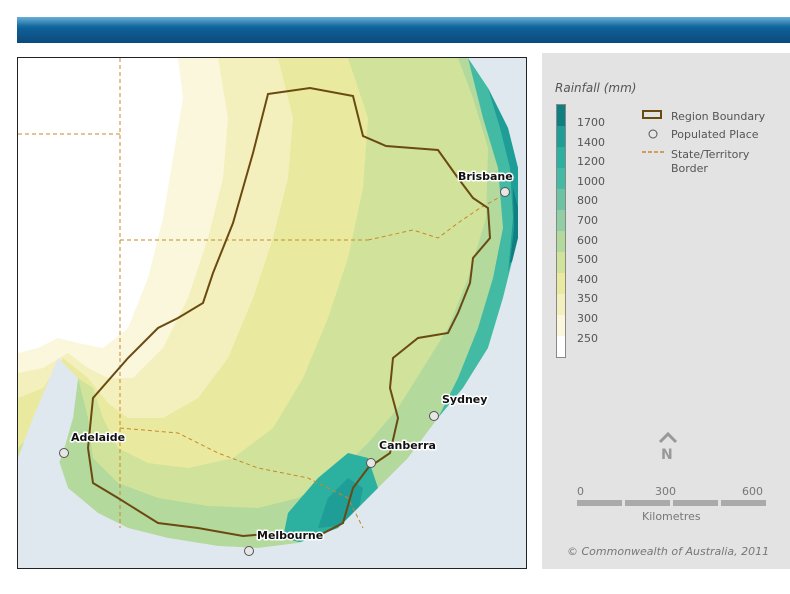 The image size is (790, 594). I want to click on scale-bar, so click(683, 503).